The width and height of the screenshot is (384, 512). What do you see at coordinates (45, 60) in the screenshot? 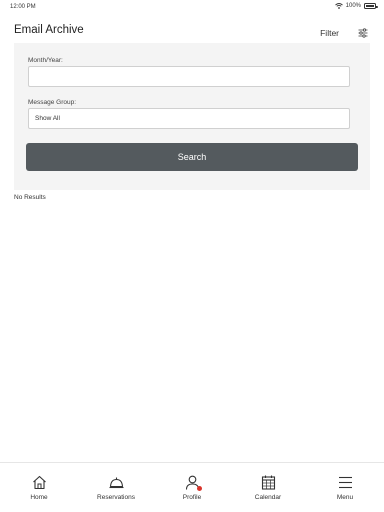
I see `month-year-label: Month/Year:` at bounding box center [45, 60].